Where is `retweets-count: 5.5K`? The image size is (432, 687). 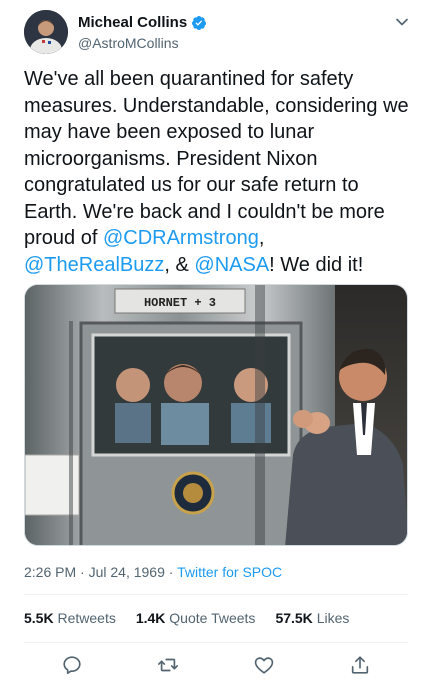 retweets-count: 5.5K is located at coordinates (39, 618).